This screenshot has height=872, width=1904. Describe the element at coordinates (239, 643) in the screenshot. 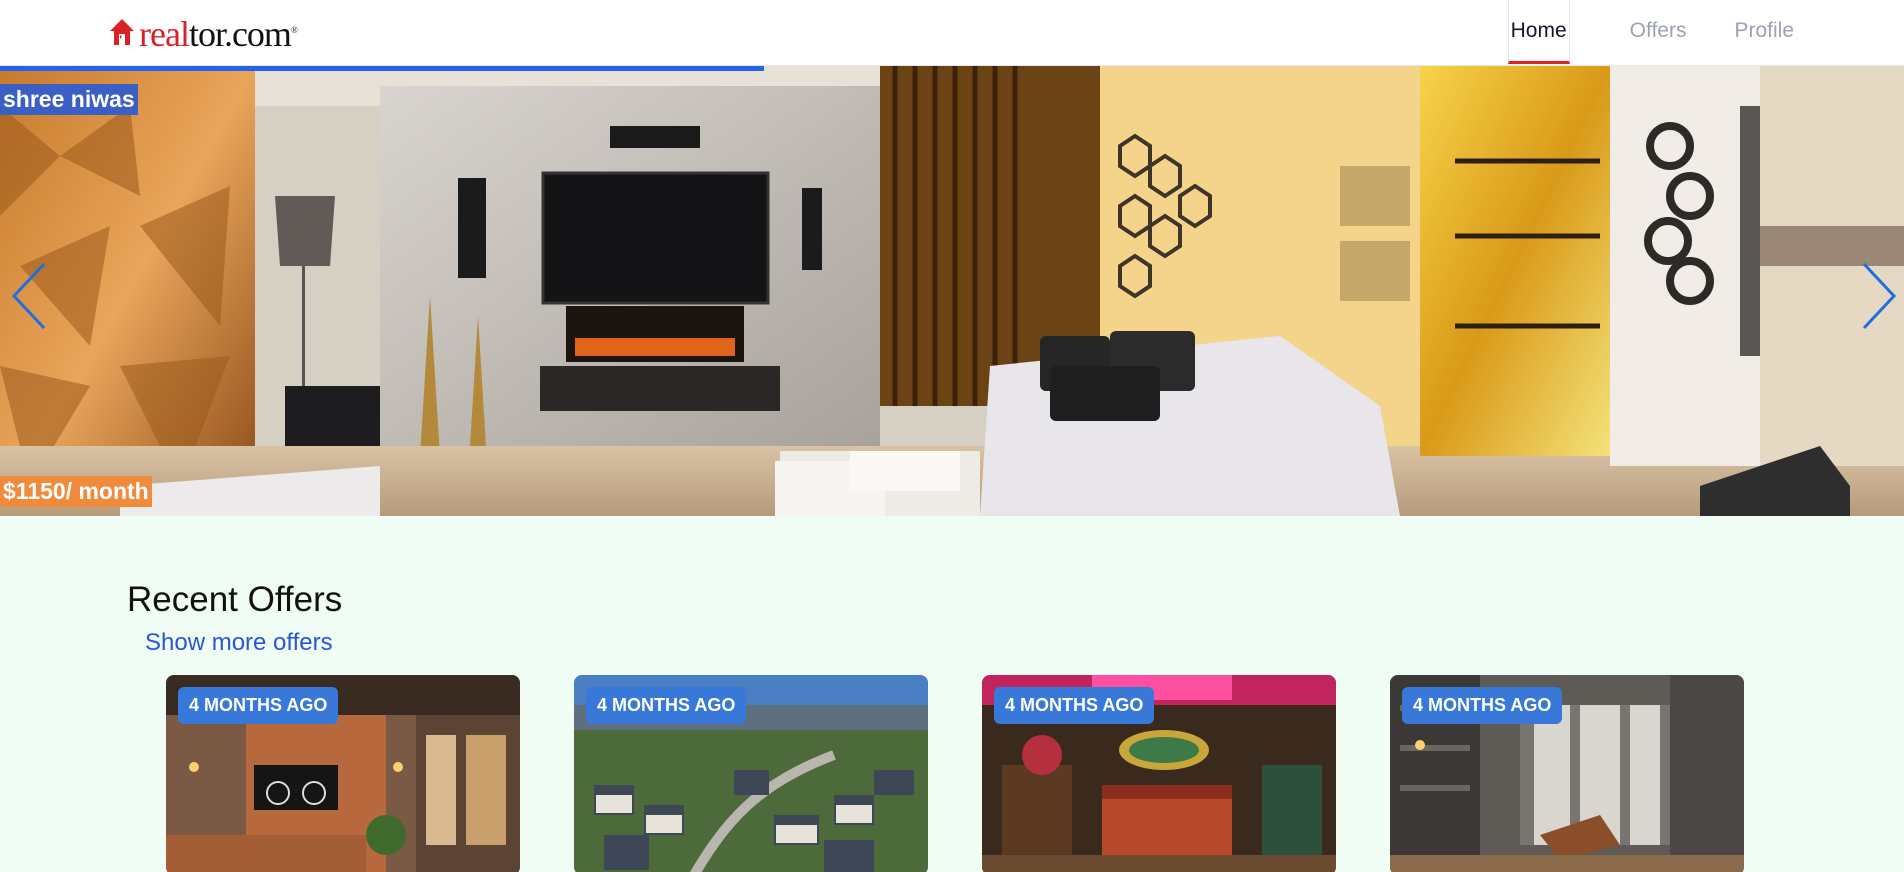

I see `show-more-offers-link: Show more offers` at that location.